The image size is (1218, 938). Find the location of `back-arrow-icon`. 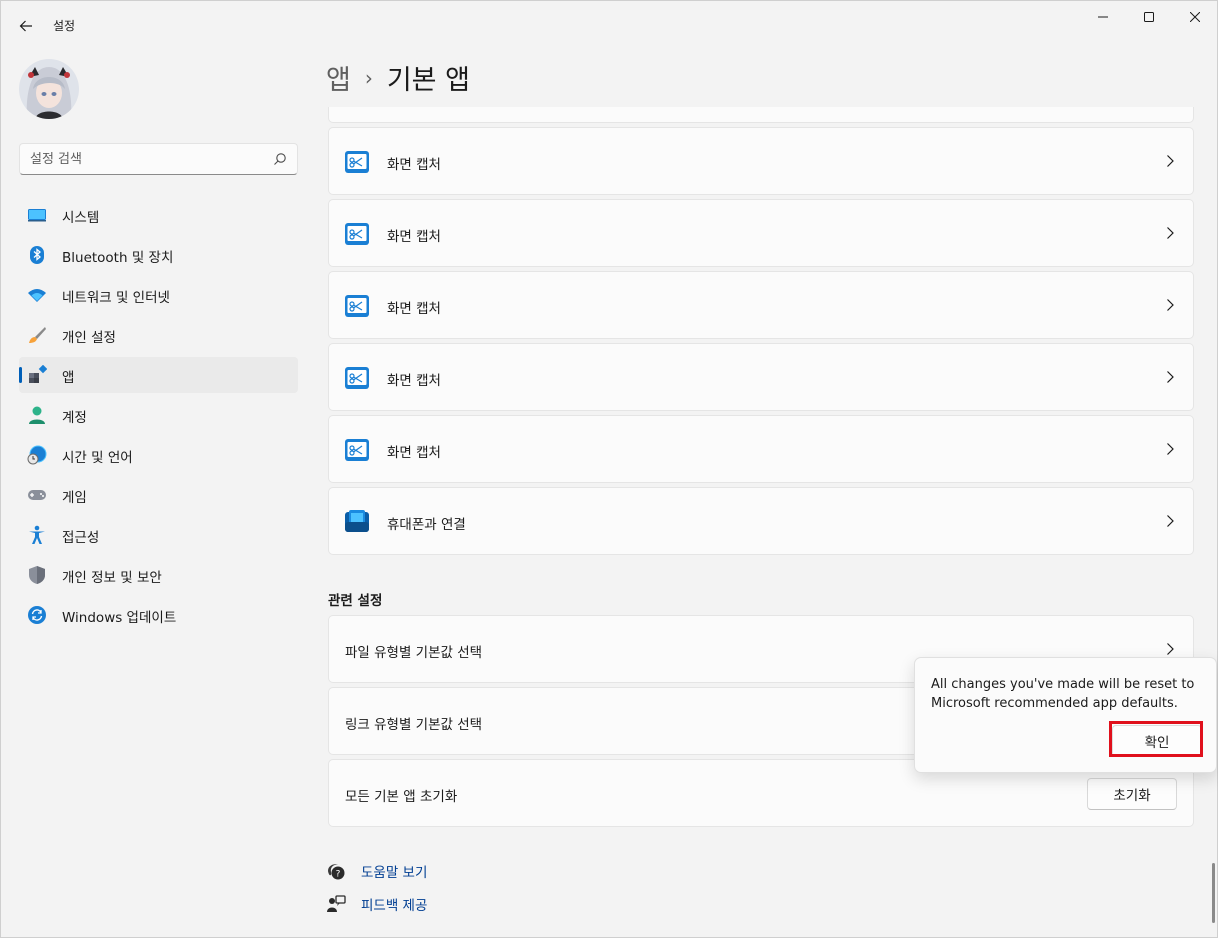

back-arrow-icon is located at coordinates (25, 26).